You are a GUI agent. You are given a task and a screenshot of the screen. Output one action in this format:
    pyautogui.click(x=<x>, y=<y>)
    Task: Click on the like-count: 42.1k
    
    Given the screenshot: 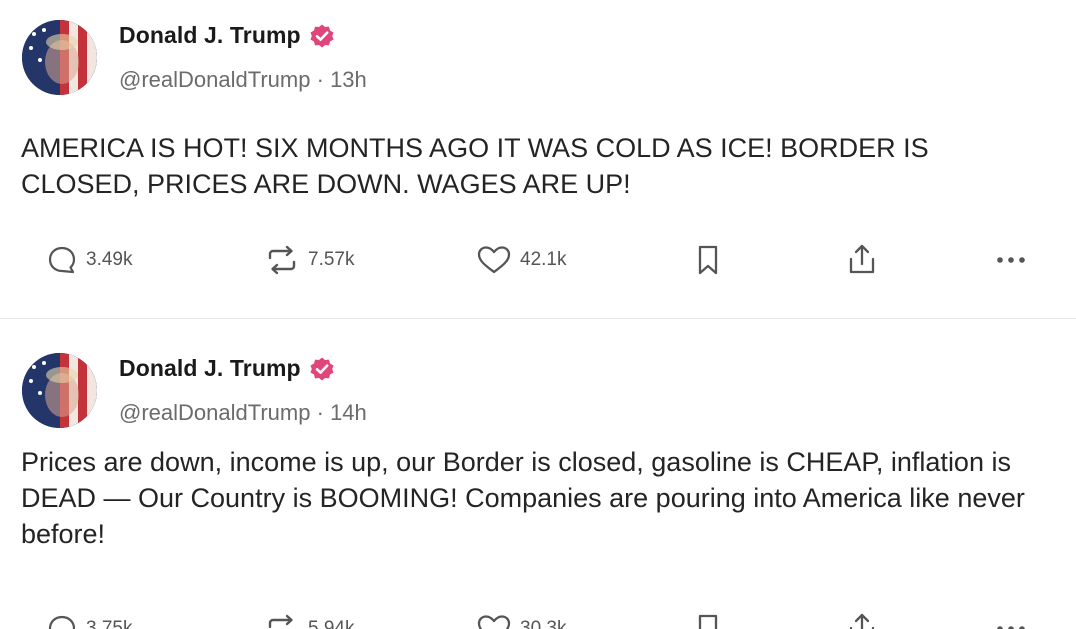 What is the action you would take?
    pyautogui.click(x=543, y=259)
    